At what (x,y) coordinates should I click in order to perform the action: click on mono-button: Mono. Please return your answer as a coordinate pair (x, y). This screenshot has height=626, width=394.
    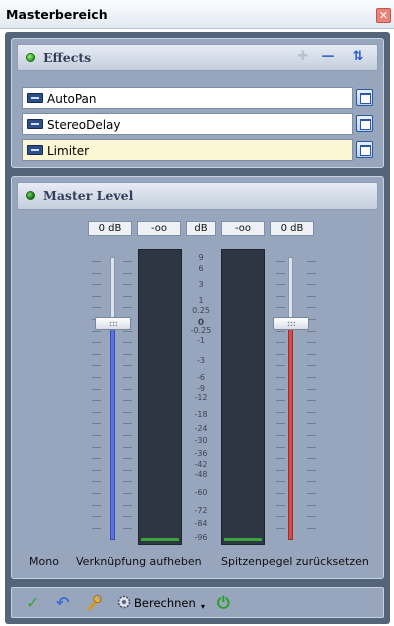
    Looking at the image, I should click on (44, 561).